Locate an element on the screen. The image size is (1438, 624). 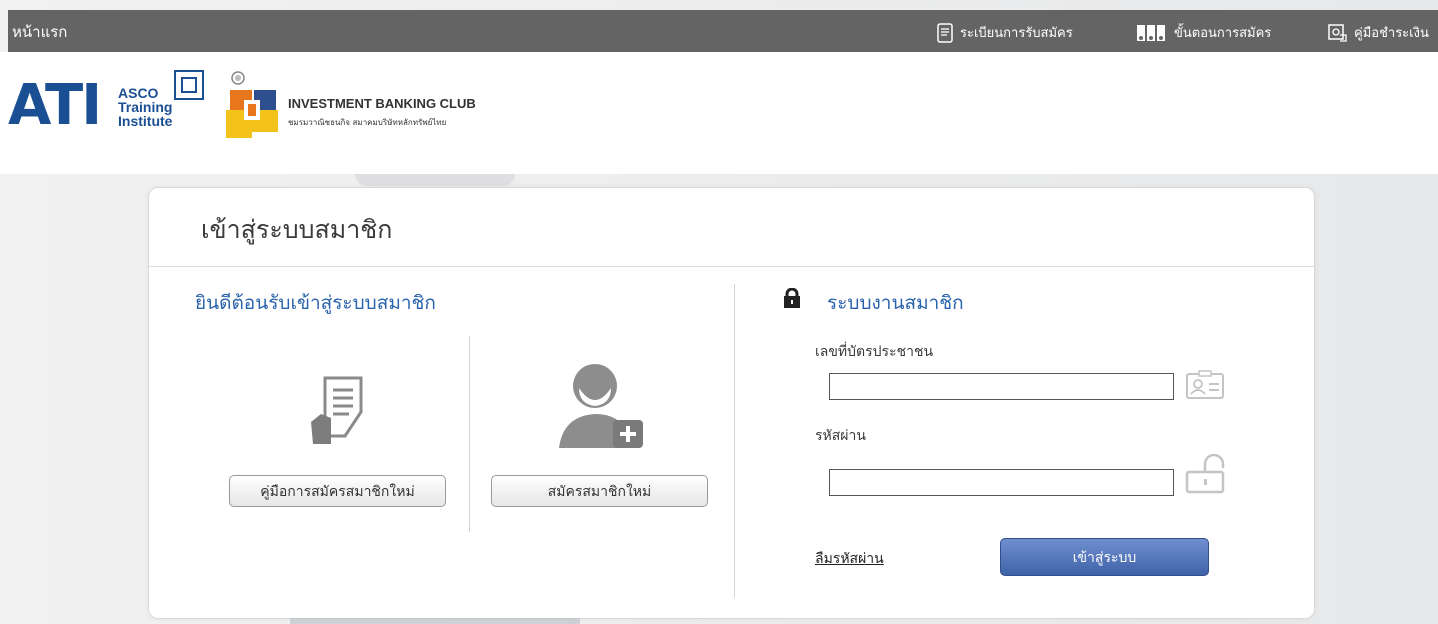
background-decoration-strip is located at coordinates (435, 621).